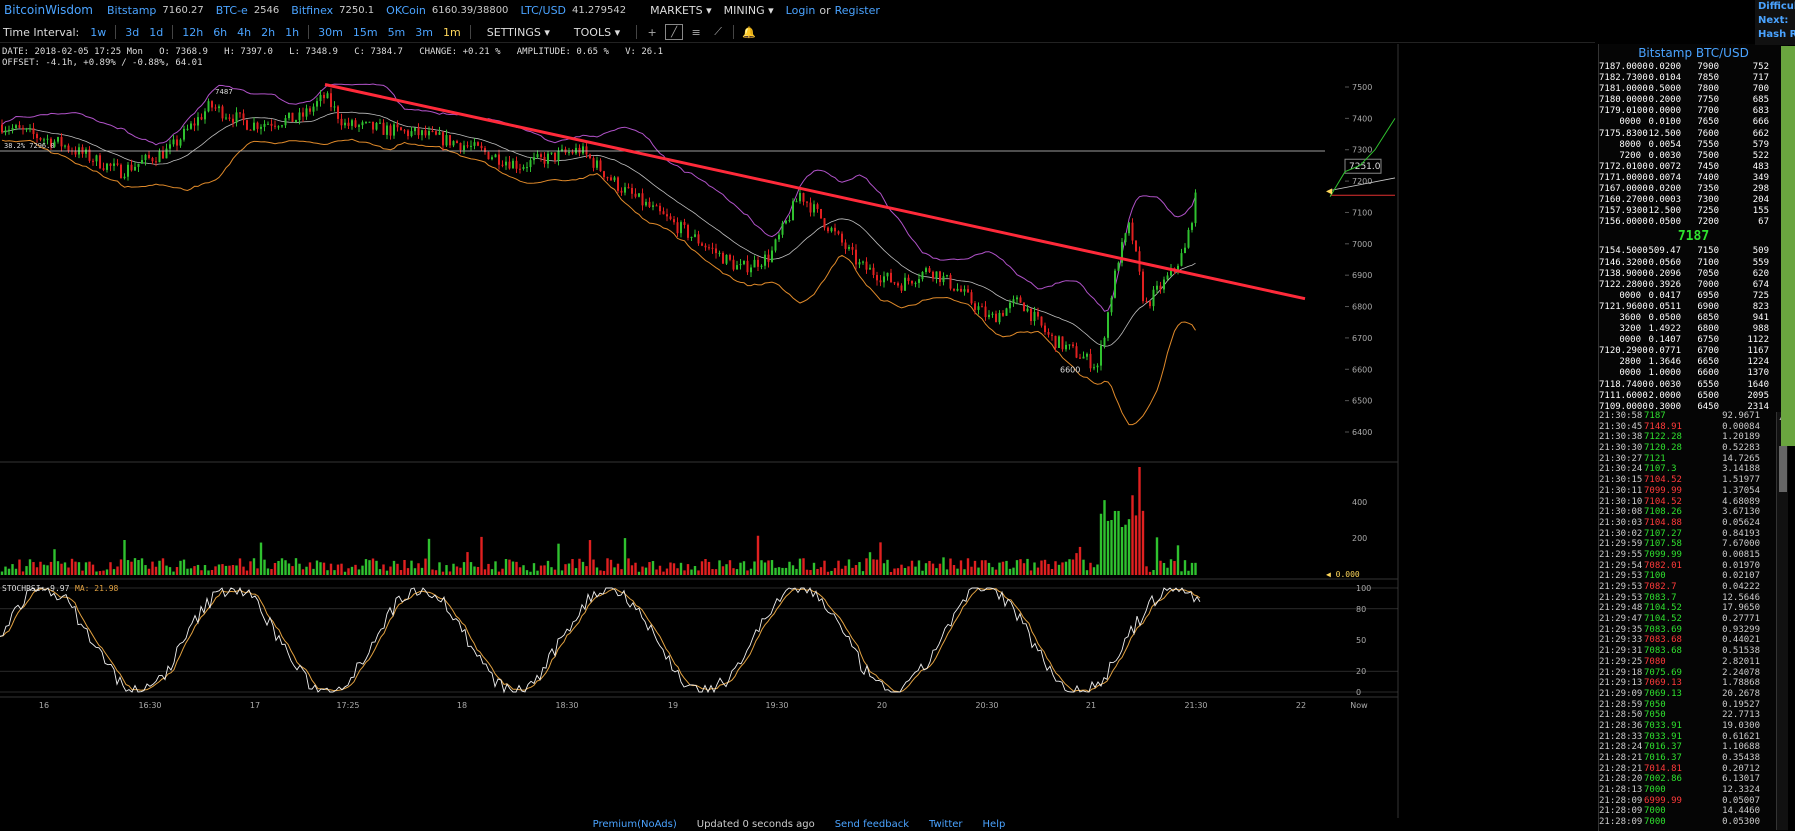  Describe the element at coordinates (330, 32) in the screenshot. I see `interval-30m: 30m` at that location.